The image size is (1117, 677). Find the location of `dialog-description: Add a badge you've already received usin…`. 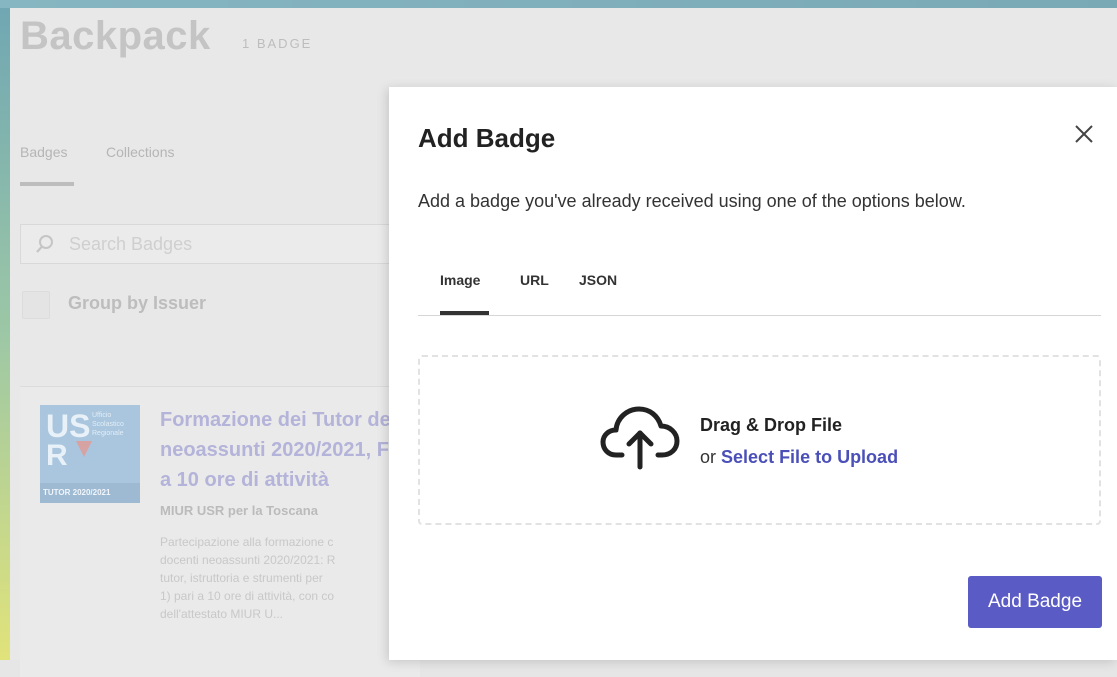

dialog-description: Add a badge you've already received usin… is located at coordinates (692, 201).